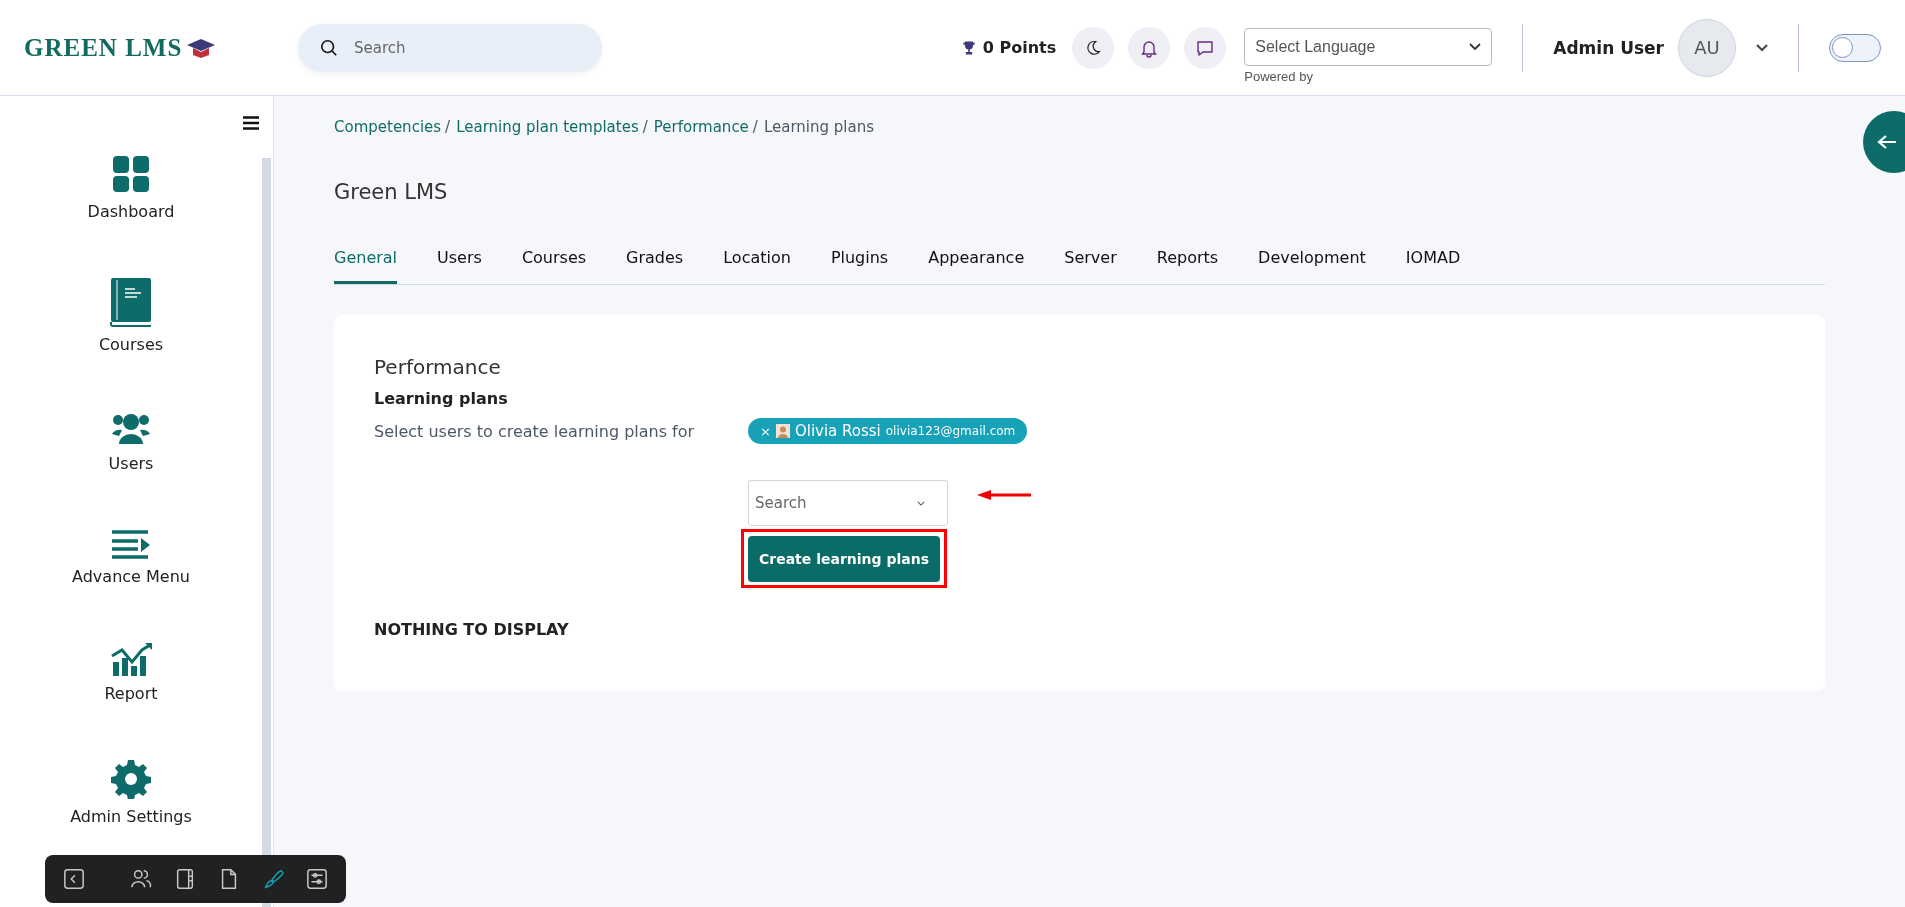 Image resolution: width=1905 pixels, height=907 pixels. I want to click on brush-icon, so click(273, 879).